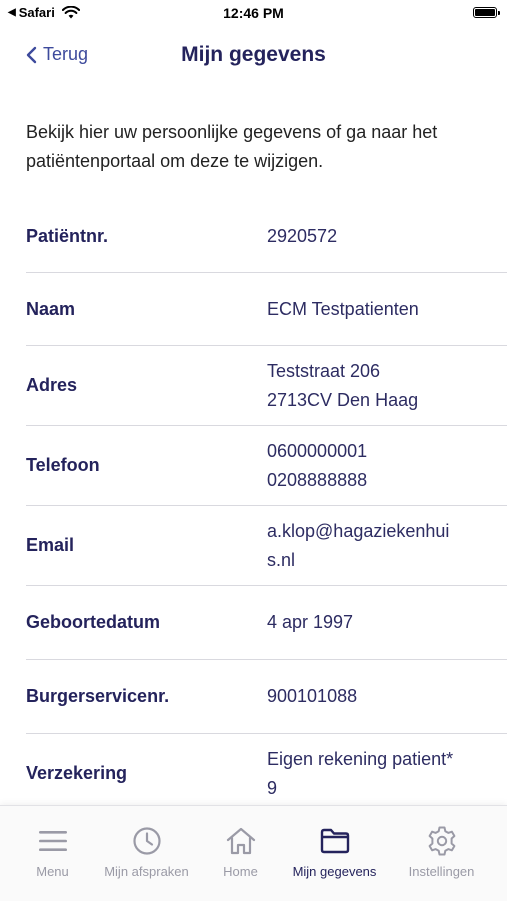  Describe the element at coordinates (67, 235) in the screenshot. I see `field-label: Patiëntnr.` at that location.